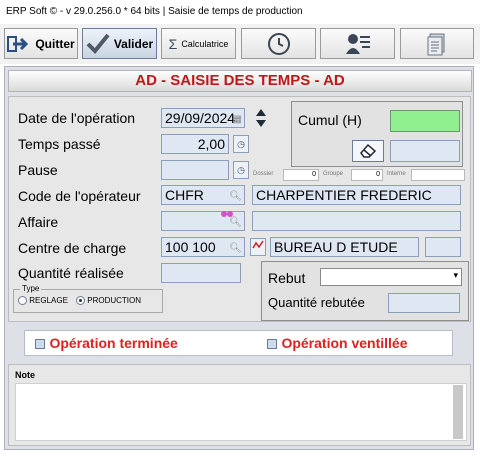 The width and height of the screenshot is (480, 454). Describe the element at coordinates (55, 43) in the screenshot. I see `quit-label: Quitter` at that location.